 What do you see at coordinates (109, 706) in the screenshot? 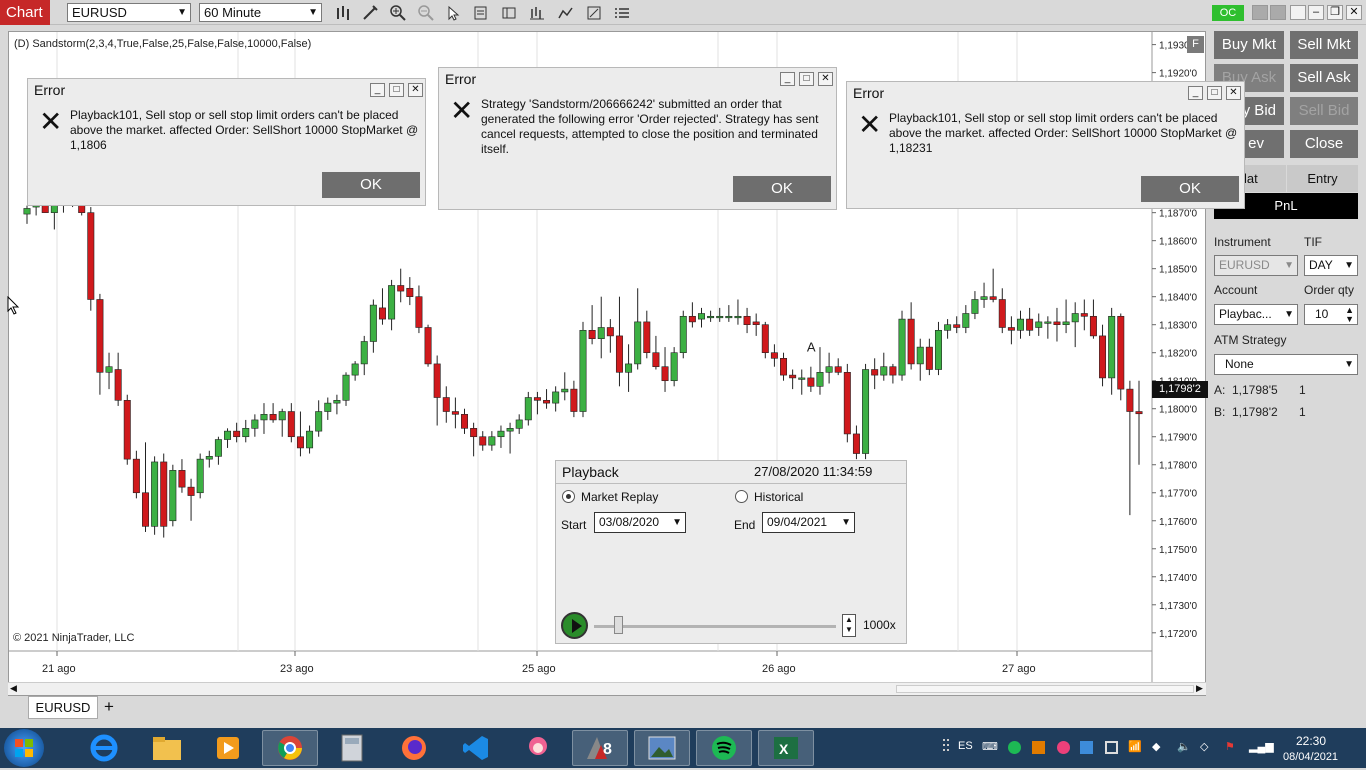
I see `add-tab-button: +` at bounding box center [109, 706].